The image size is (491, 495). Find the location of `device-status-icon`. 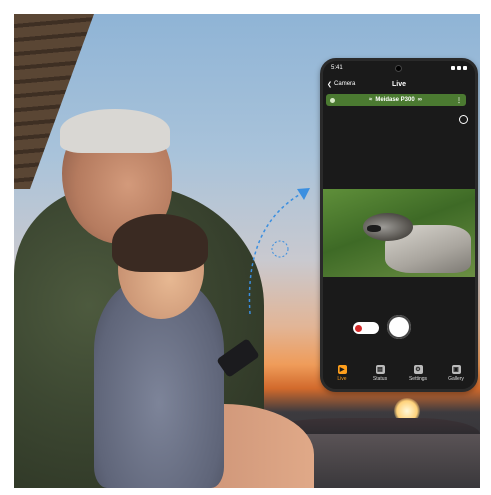

device-status-icon is located at coordinates (332, 100).